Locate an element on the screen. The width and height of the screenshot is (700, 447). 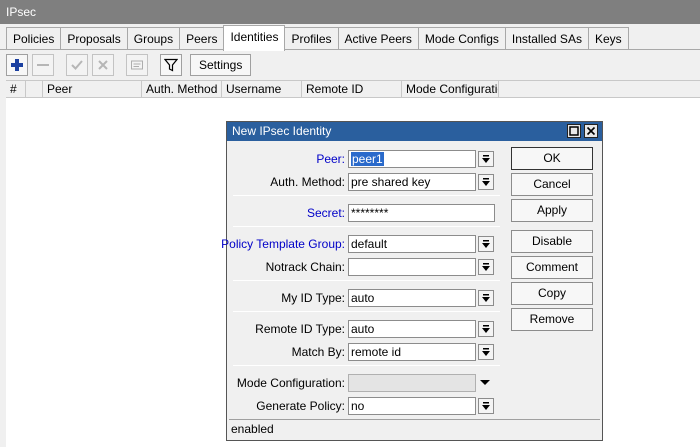
remote-id-type-label: Remote ID Type: is located at coordinates (300, 329).